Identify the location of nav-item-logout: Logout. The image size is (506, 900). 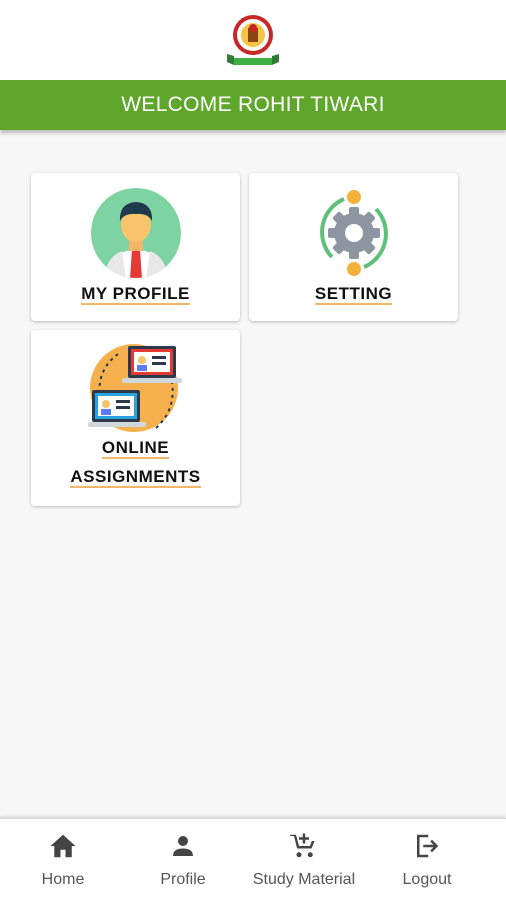
(427, 859).